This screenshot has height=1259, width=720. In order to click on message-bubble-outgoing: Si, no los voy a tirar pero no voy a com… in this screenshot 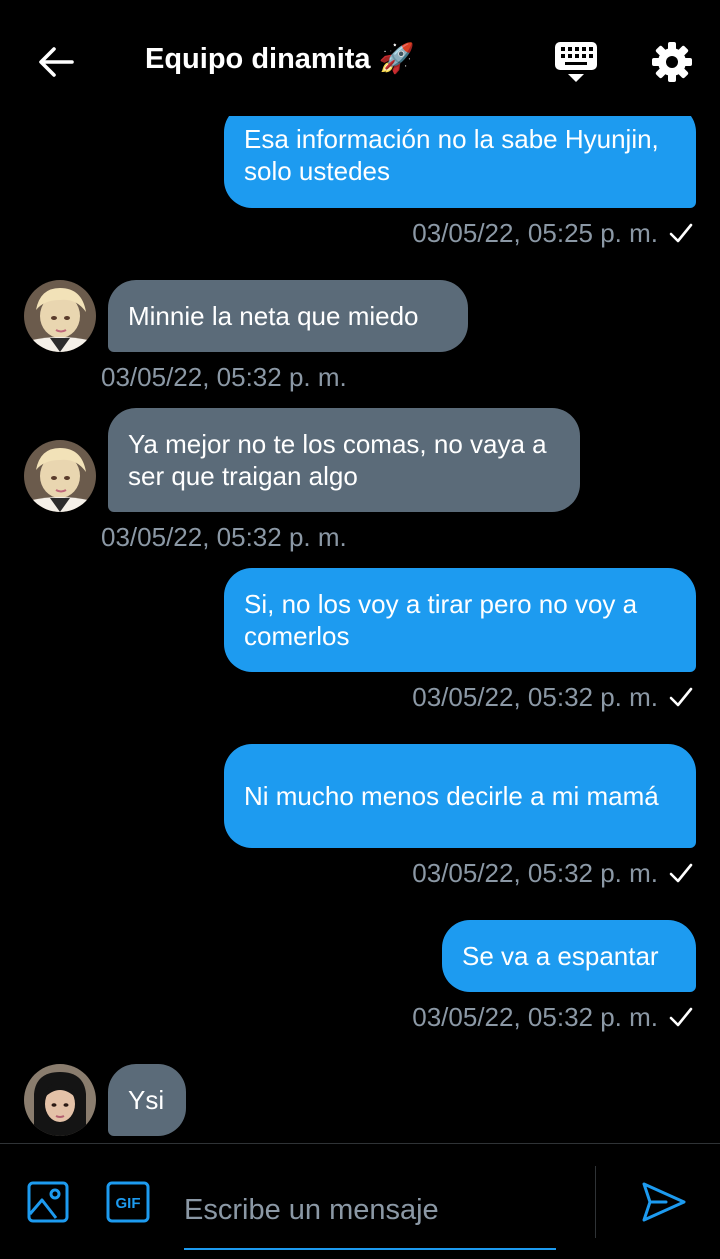, I will do `click(460, 620)`.